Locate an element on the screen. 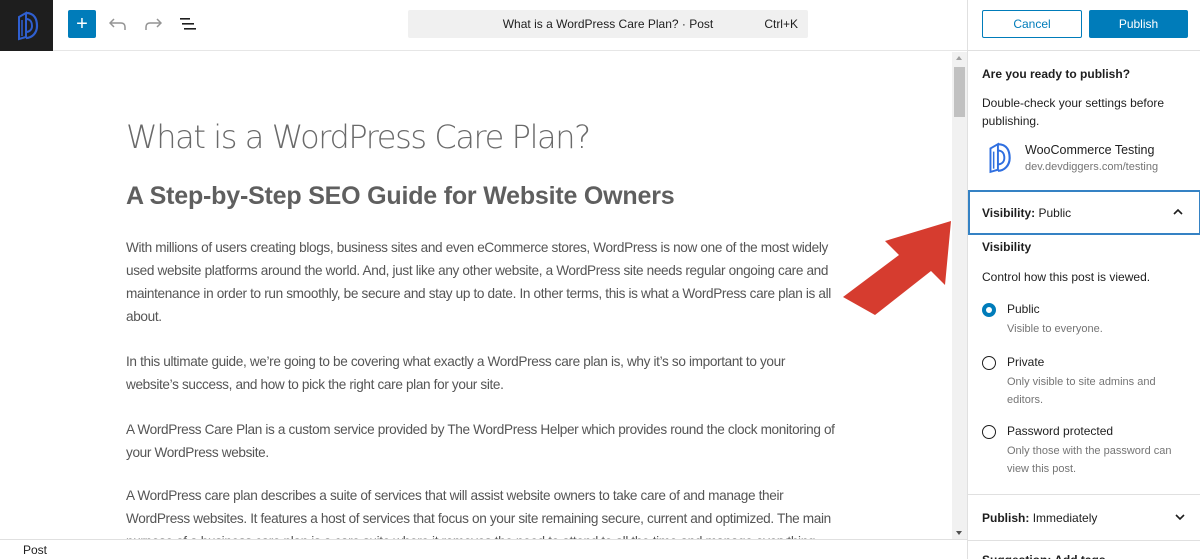 The width and height of the screenshot is (1200, 559). visibility-panel-label: Visibility: Public is located at coordinates (1027, 213).